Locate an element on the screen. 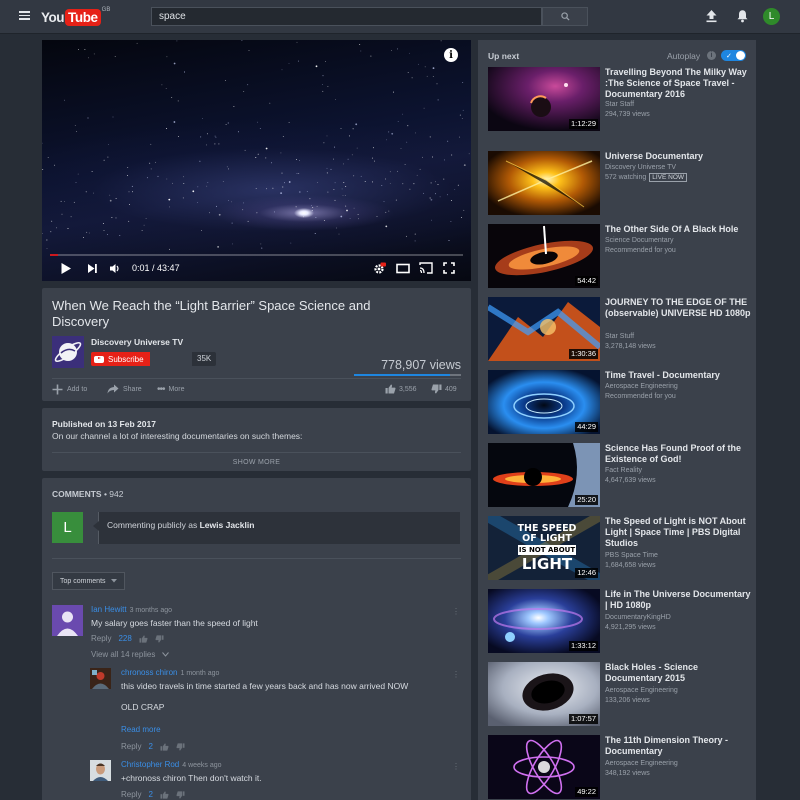  menu-icon is located at coordinates (24, 15).